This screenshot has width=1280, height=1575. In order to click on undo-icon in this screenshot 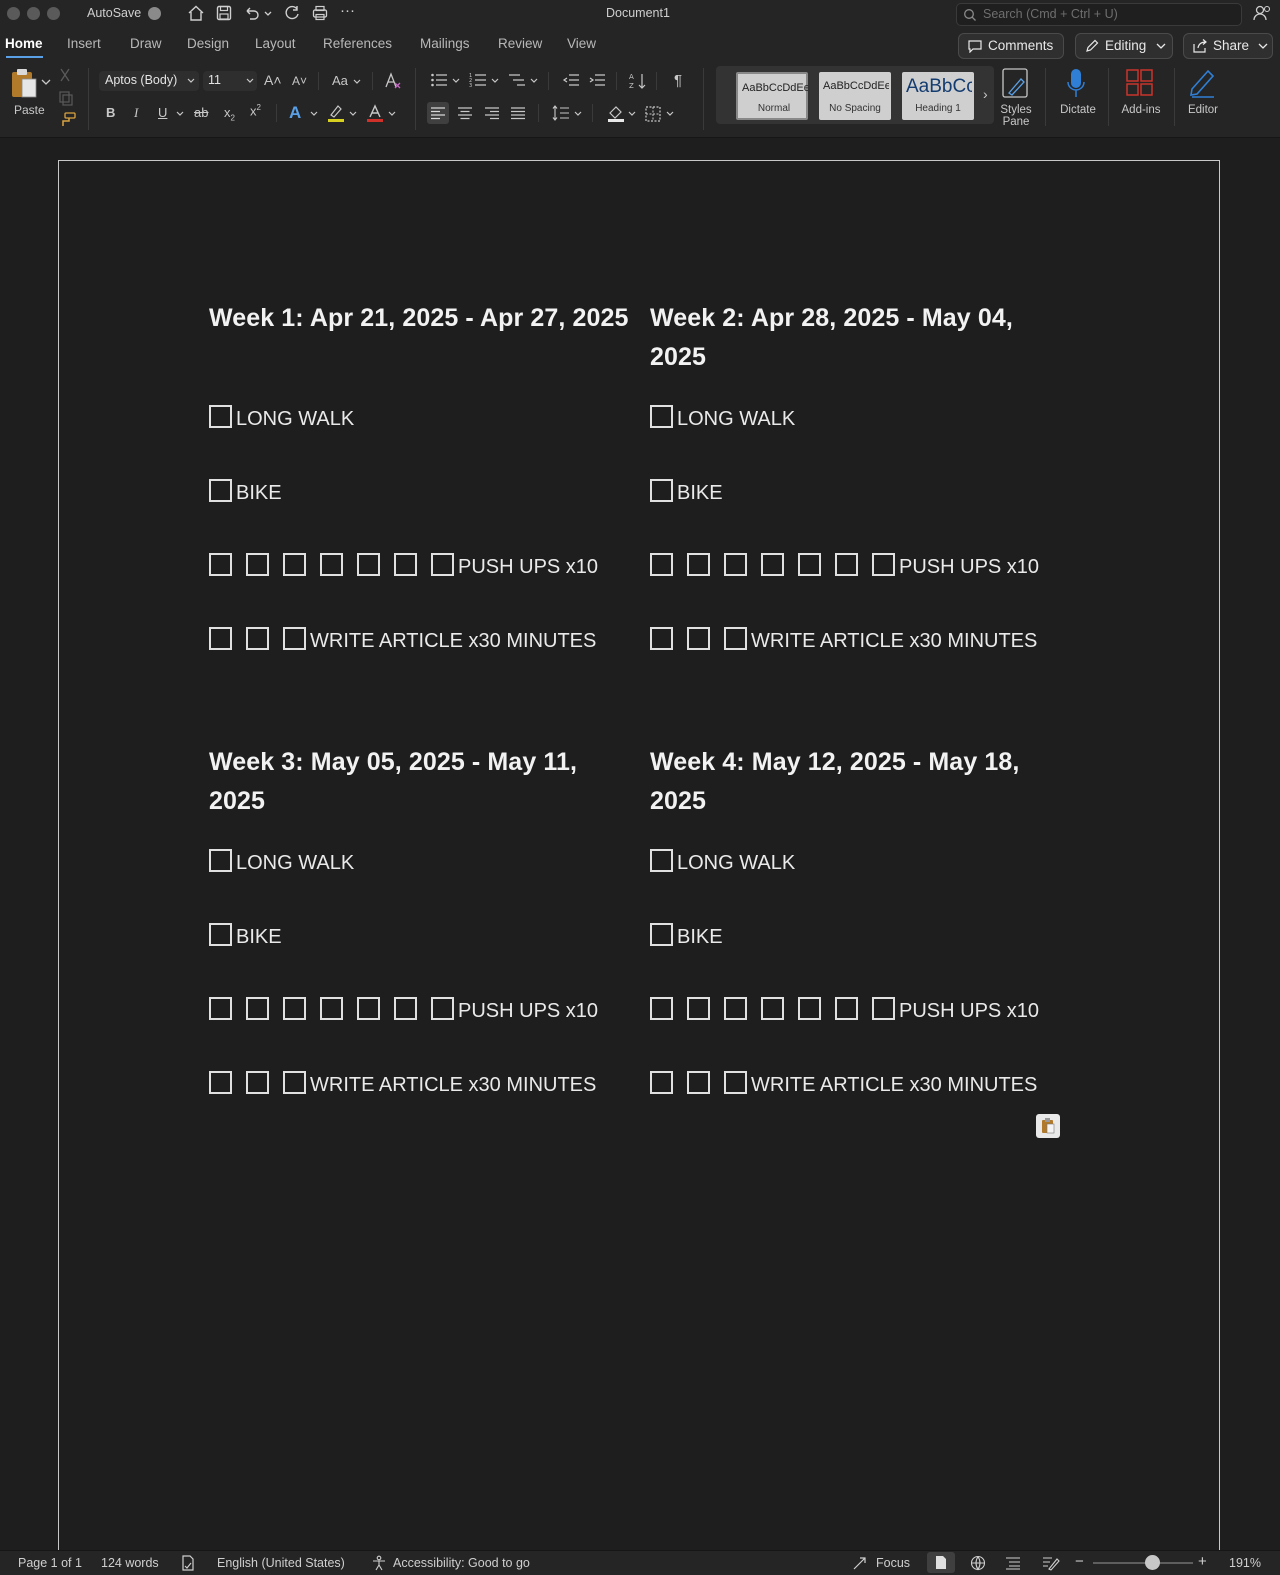, I will do `click(252, 13)`.